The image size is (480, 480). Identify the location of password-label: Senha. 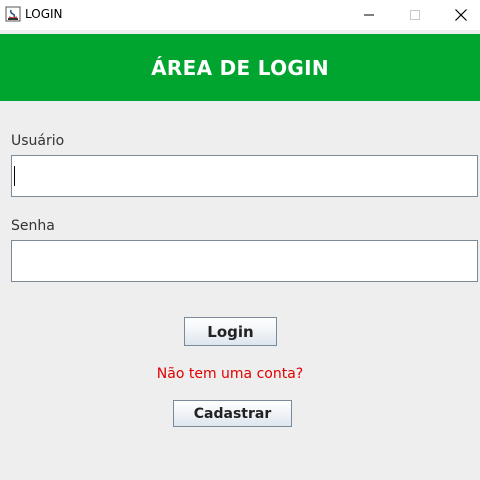
(33, 226).